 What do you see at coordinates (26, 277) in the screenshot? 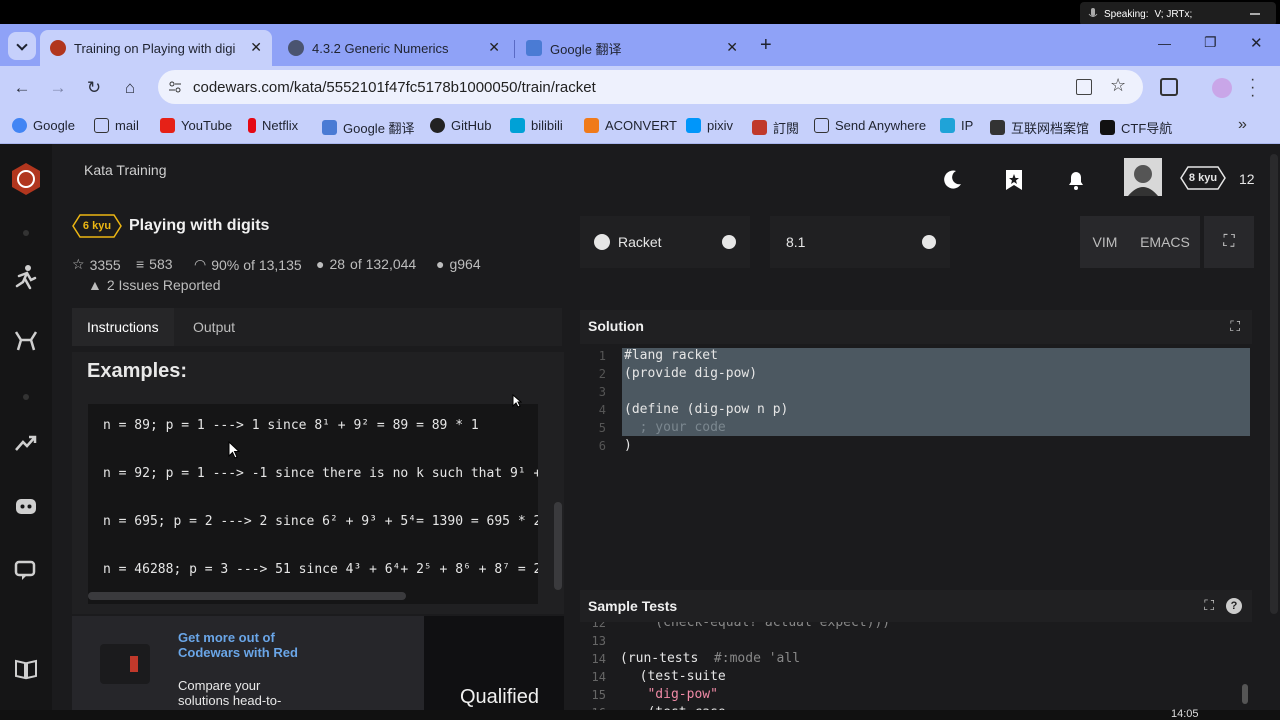
I see `training-icon` at bounding box center [26, 277].